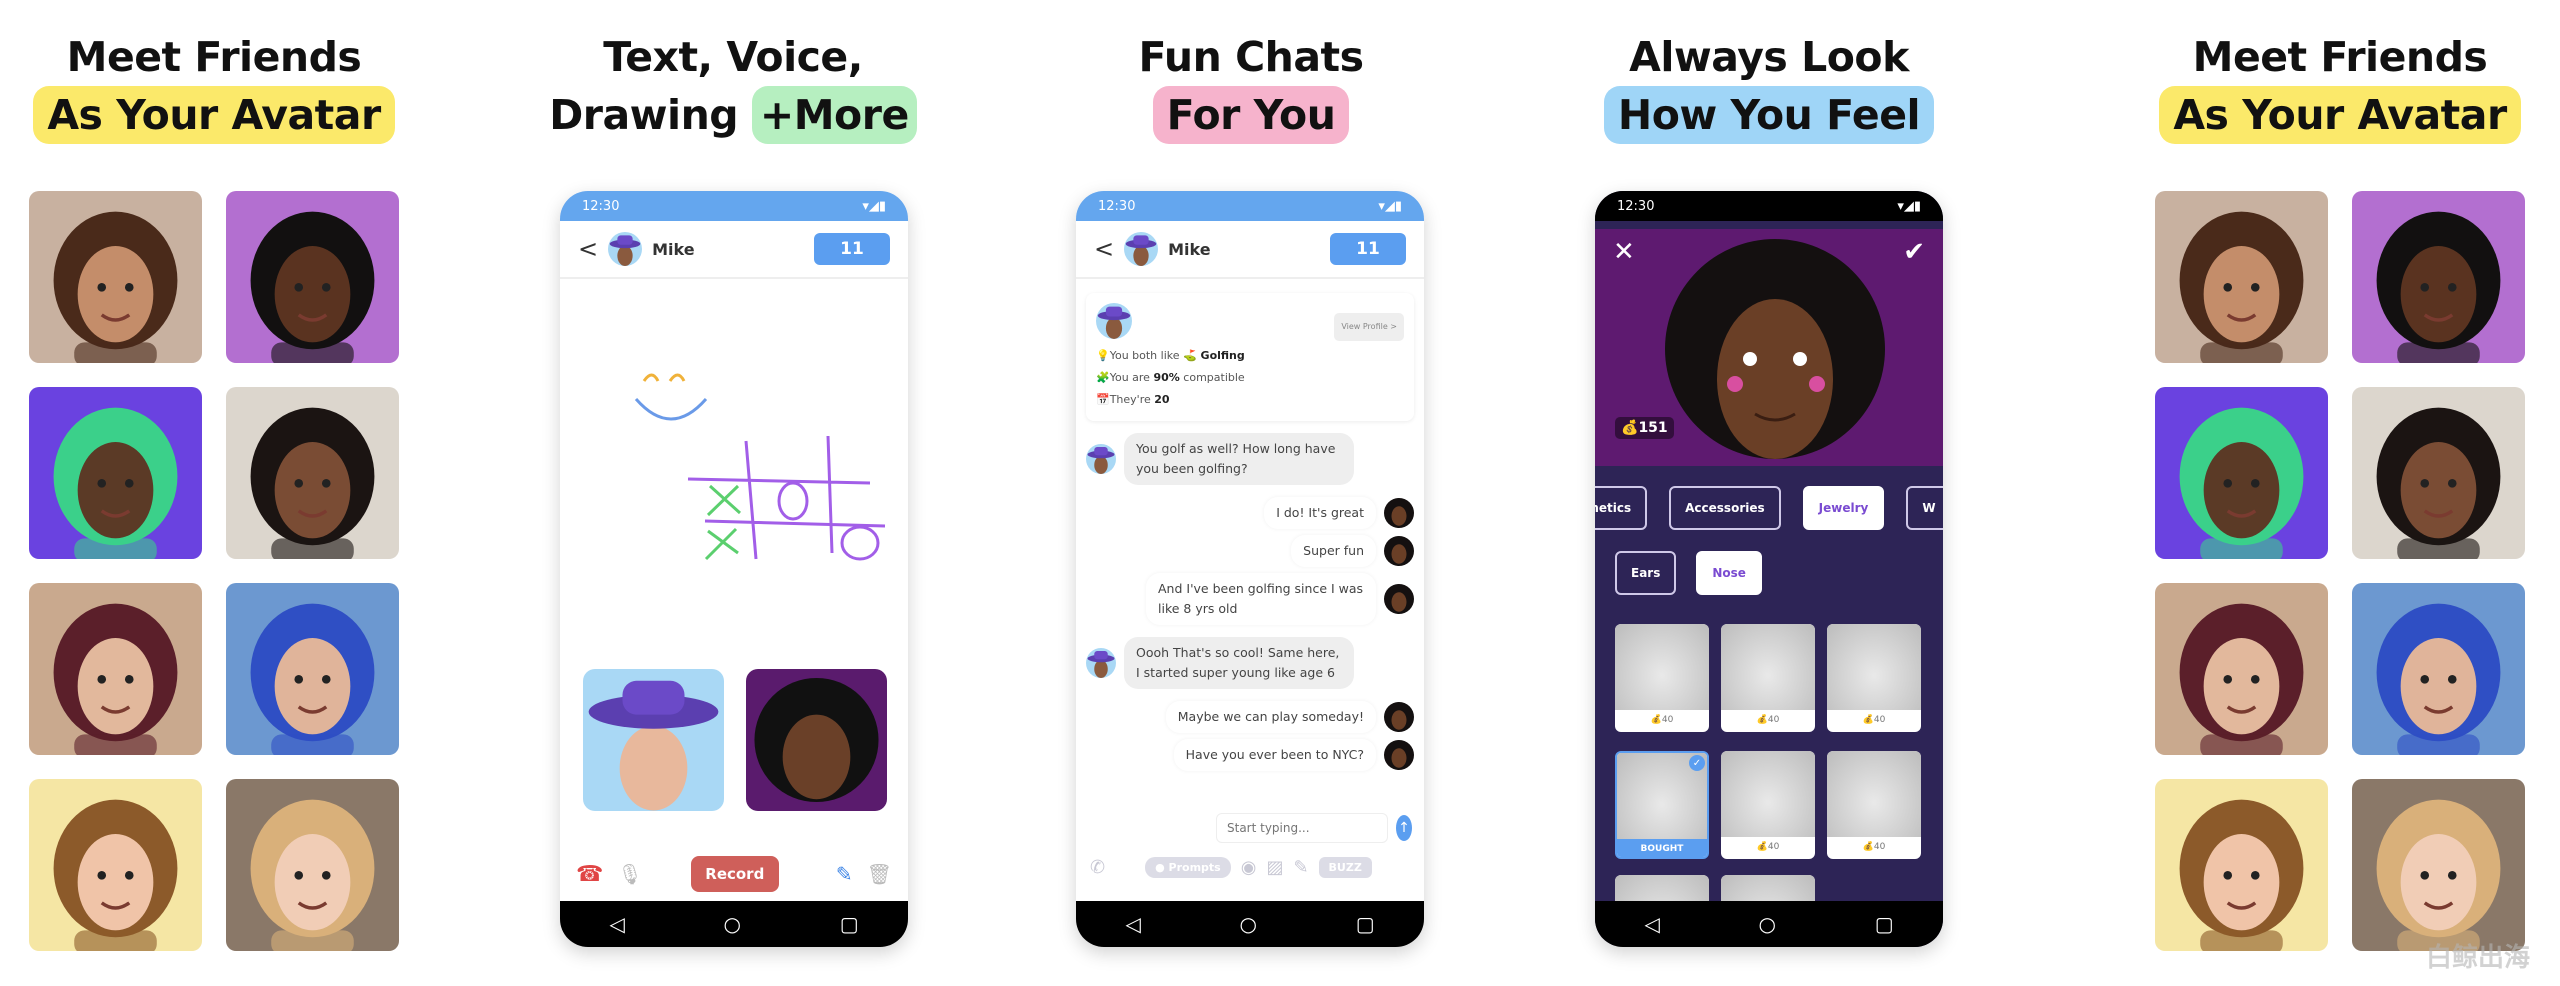 This screenshot has width=2560, height=986. I want to click on fact-icon: 📅, so click(1103, 399).